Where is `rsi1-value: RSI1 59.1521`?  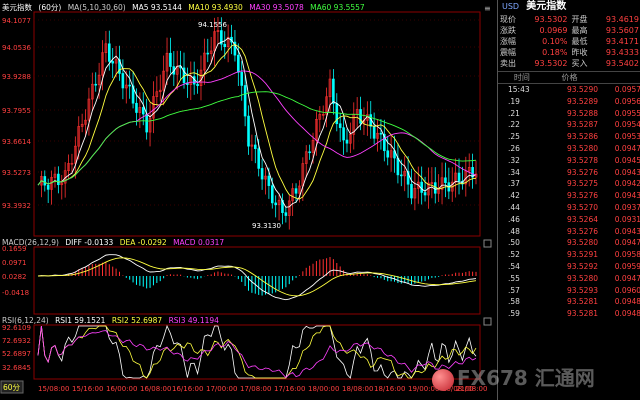
rsi1-value: RSI1 59.1521 is located at coordinates (80, 320).